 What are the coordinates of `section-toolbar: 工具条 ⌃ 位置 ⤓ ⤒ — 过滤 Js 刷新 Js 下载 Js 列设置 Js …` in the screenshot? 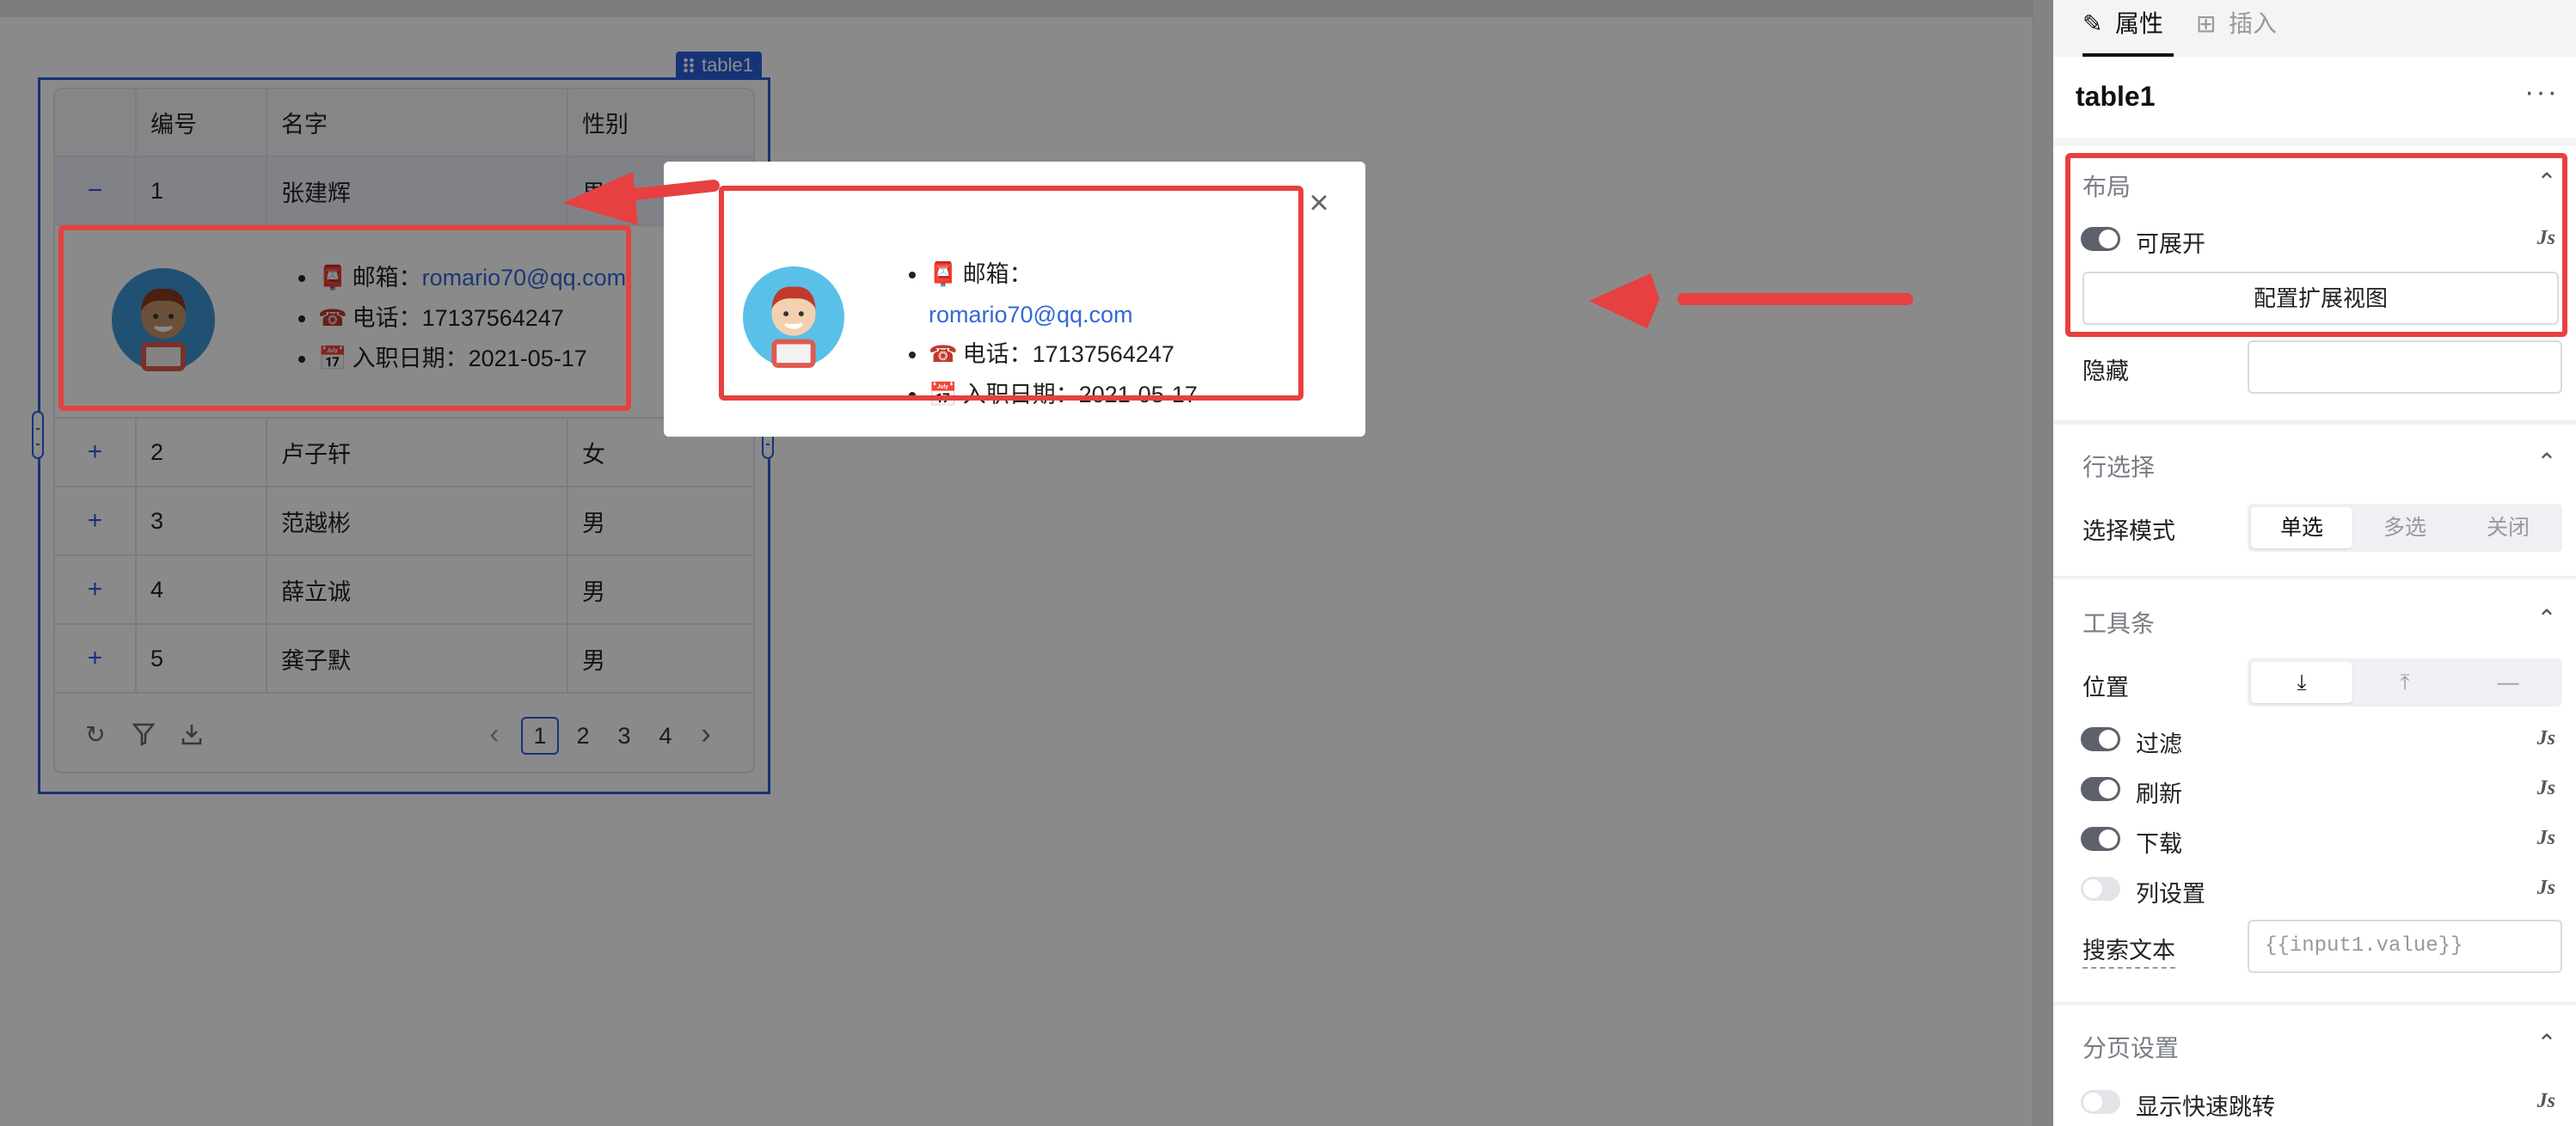 It's located at (2315, 790).